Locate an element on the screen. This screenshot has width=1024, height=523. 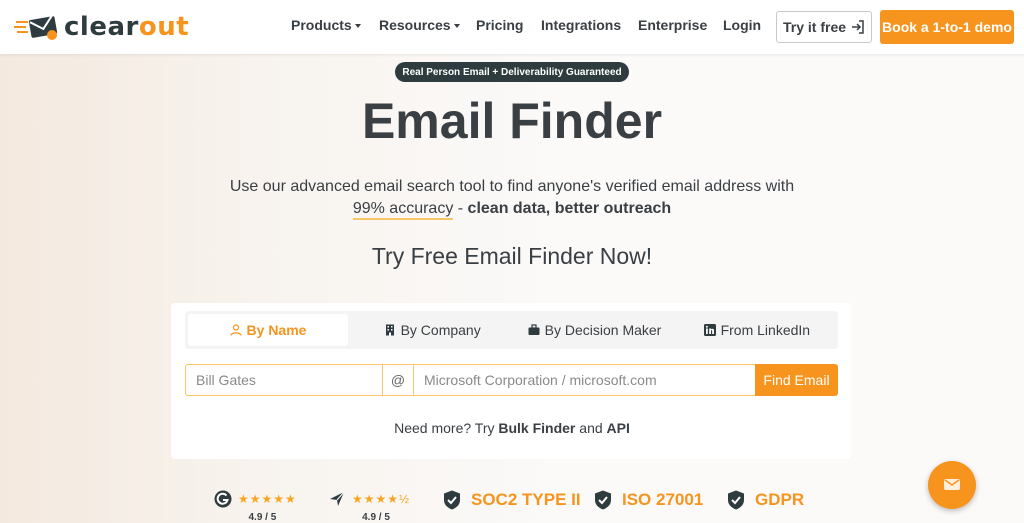
nav-enterprise: Enterprise is located at coordinates (672, 25).